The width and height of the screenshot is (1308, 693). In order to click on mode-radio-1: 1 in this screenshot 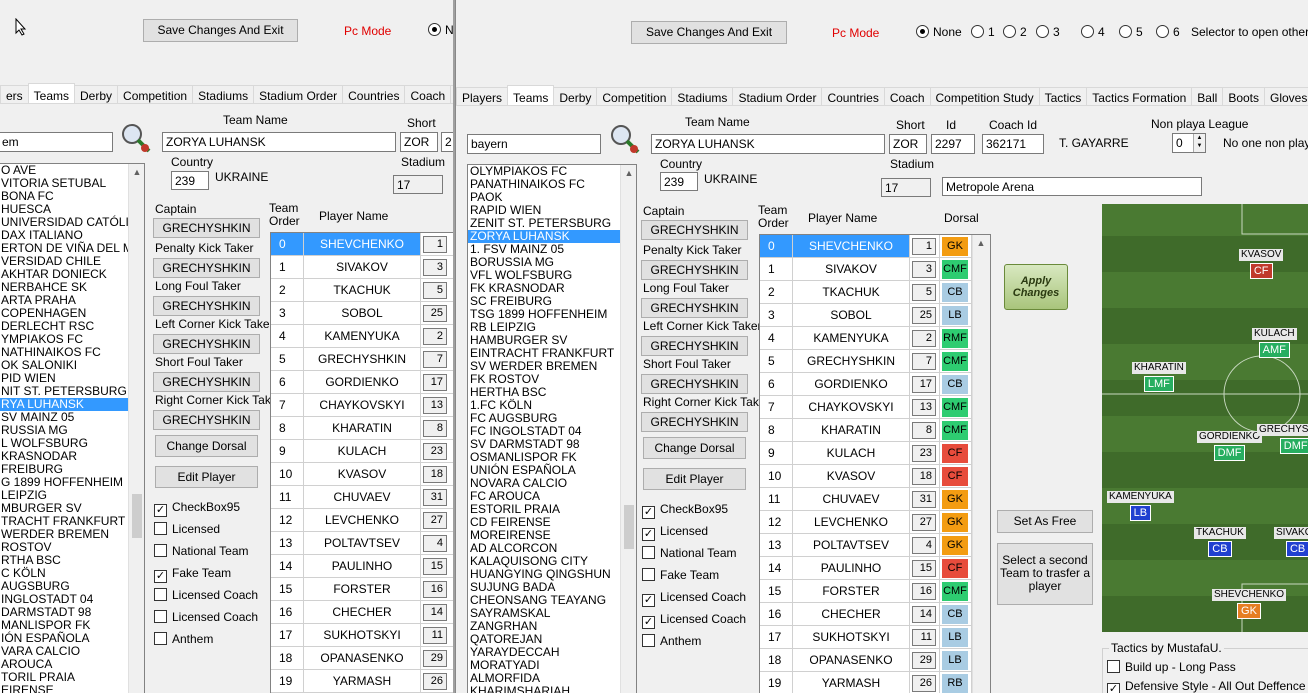, I will do `click(983, 32)`.